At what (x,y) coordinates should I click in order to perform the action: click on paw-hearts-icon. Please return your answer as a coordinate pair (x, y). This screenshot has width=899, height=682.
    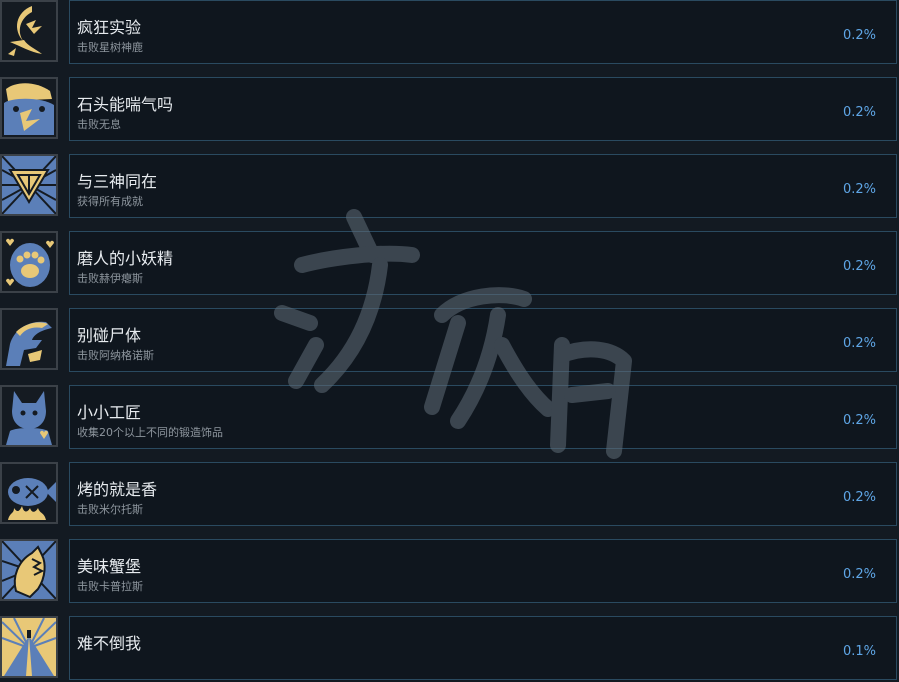
    Looking at the image, I should click on (29, 262).